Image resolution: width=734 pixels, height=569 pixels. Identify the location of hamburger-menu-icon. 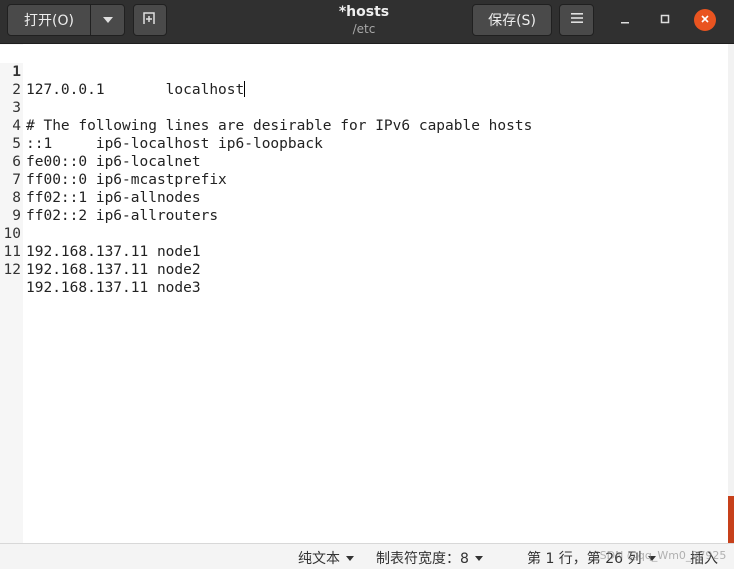
(577, 20).